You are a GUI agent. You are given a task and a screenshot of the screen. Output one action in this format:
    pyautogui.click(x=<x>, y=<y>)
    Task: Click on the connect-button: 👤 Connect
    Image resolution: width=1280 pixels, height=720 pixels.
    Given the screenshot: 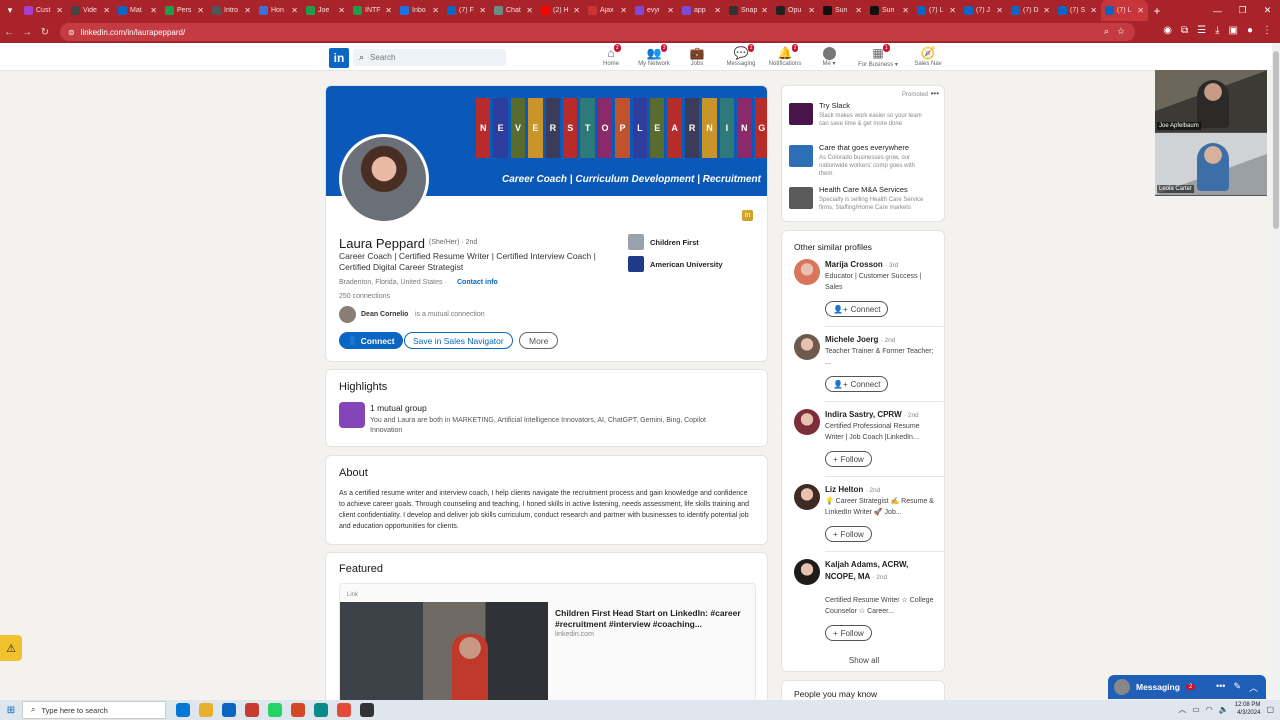 What is the action you would take?
    pyautogui.click(x=371, y=340)
    